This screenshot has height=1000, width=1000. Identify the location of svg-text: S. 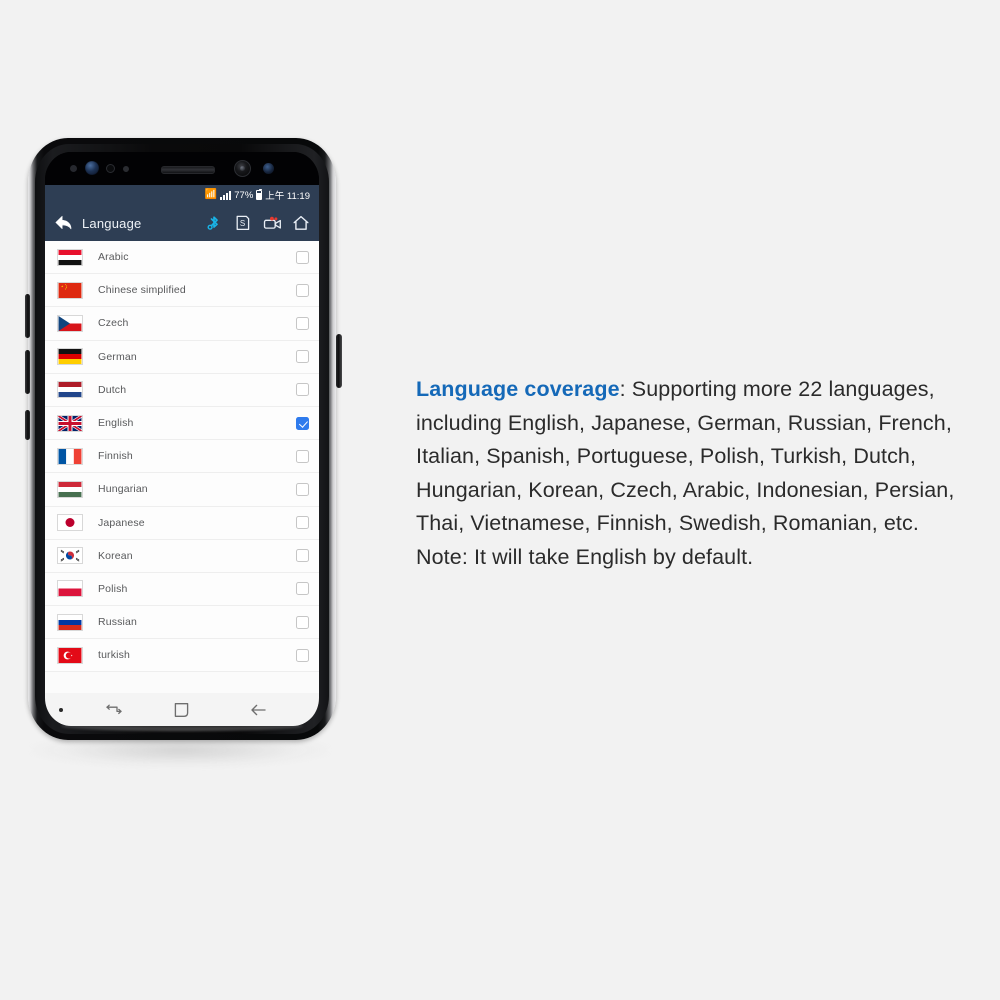
(242, 223).